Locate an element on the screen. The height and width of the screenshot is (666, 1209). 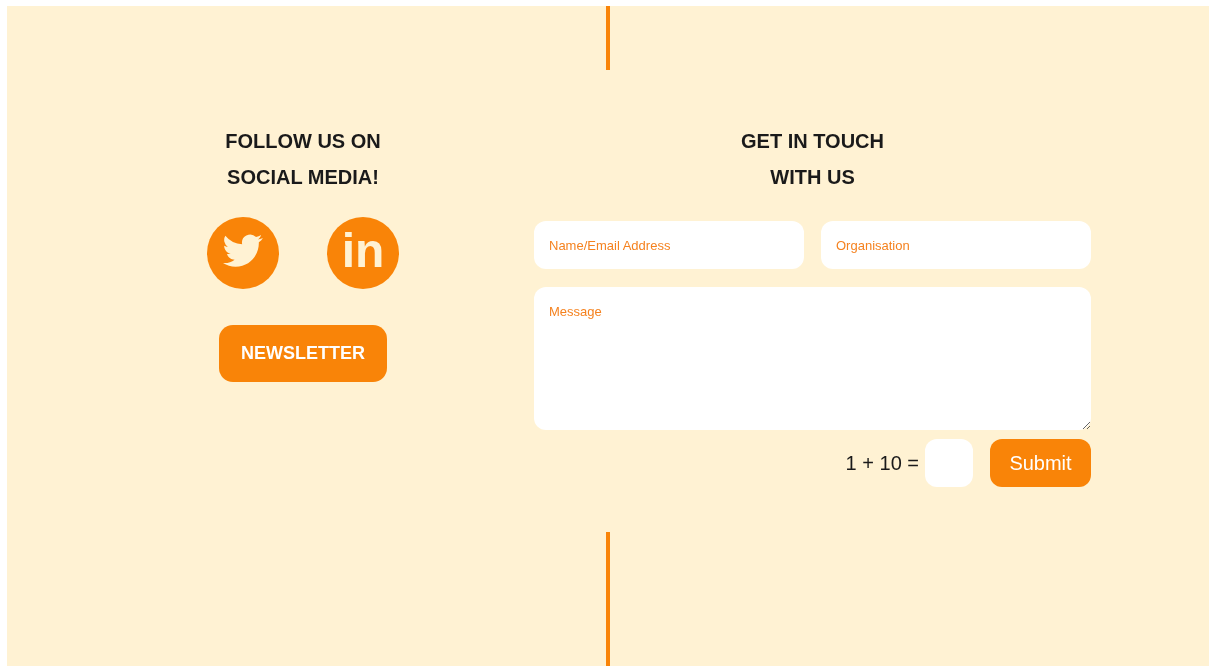
message-field: Message is located at coordinates (812, 358).